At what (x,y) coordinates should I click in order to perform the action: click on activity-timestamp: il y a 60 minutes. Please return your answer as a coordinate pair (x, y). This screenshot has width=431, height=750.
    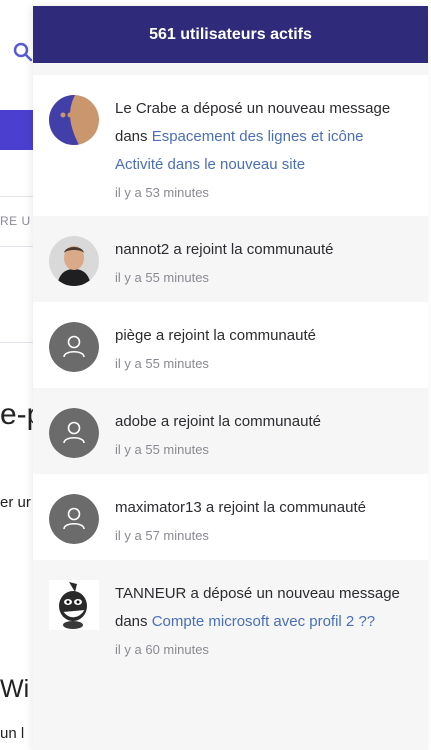
    Looking at the image, I should click on (162, 649).